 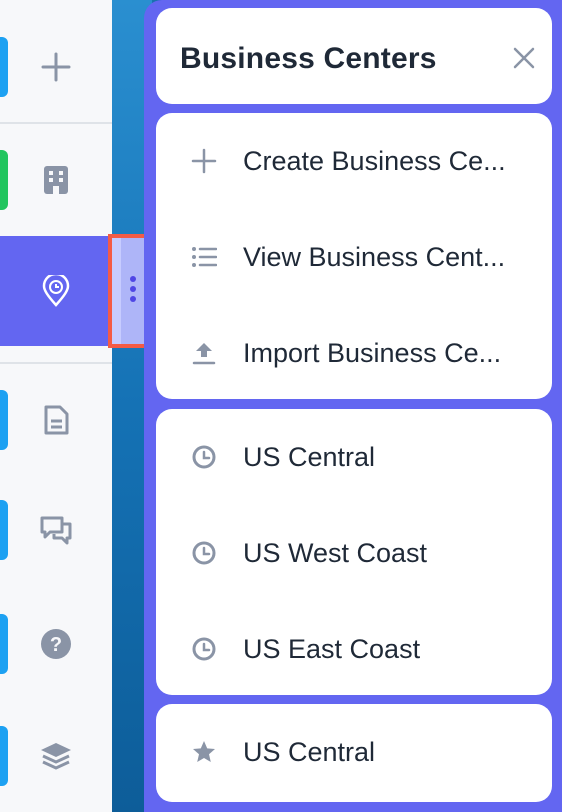 I want to click on close-icon, so click(x=524, y=60).